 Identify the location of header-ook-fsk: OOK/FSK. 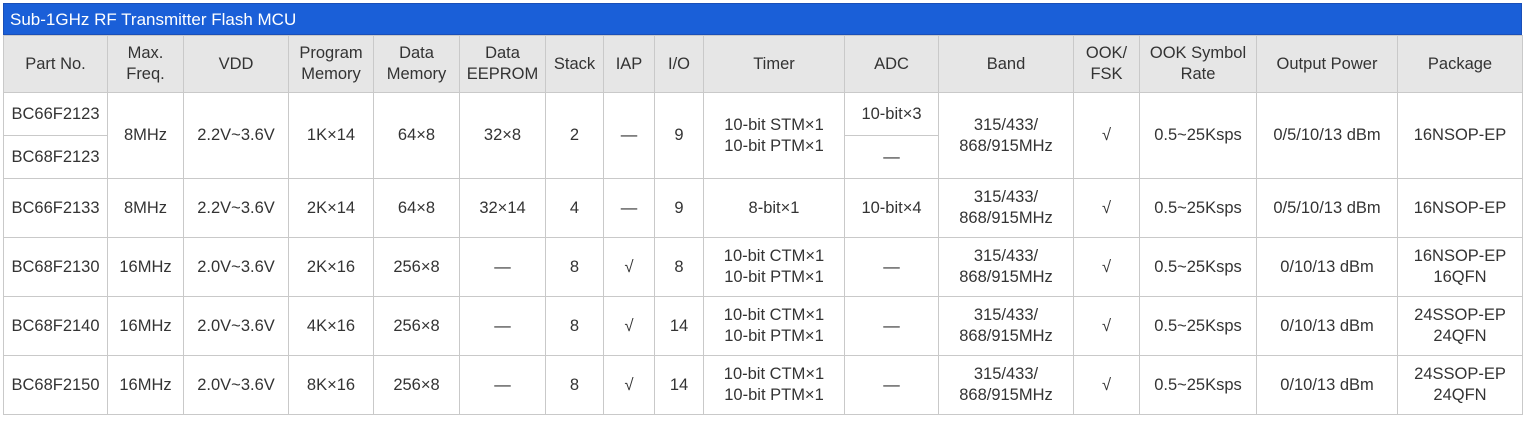
(1106, 64).